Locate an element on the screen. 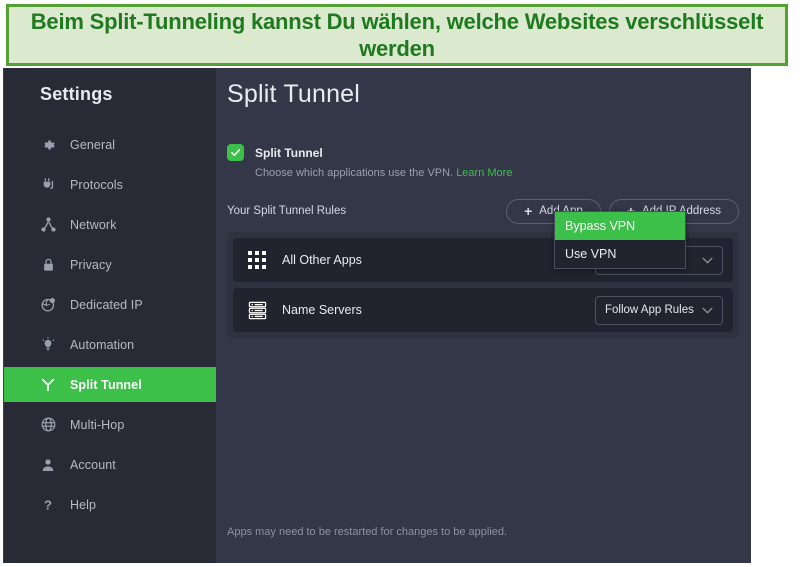 This screenshot has width=806, height=567. sidebar-title: Settings is located at coordinates (76, 94).